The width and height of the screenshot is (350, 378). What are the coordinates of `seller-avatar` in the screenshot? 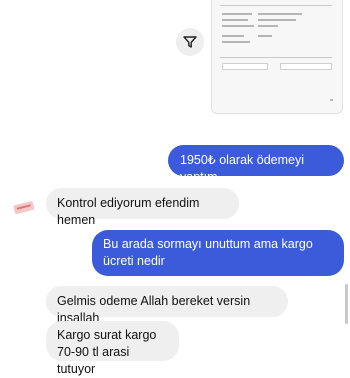 It's located at (24, 208).